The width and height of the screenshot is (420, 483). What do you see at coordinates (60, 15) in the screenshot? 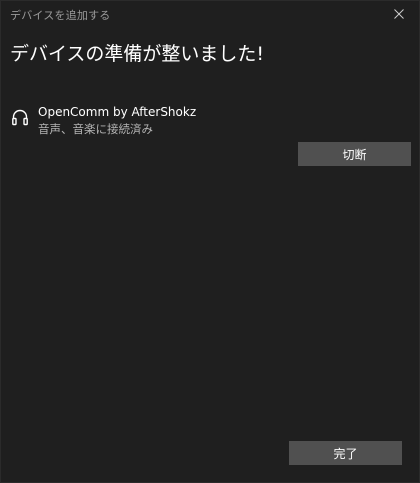
I see `window-title: デバイスを追加する` at bounding box center [60, 15].